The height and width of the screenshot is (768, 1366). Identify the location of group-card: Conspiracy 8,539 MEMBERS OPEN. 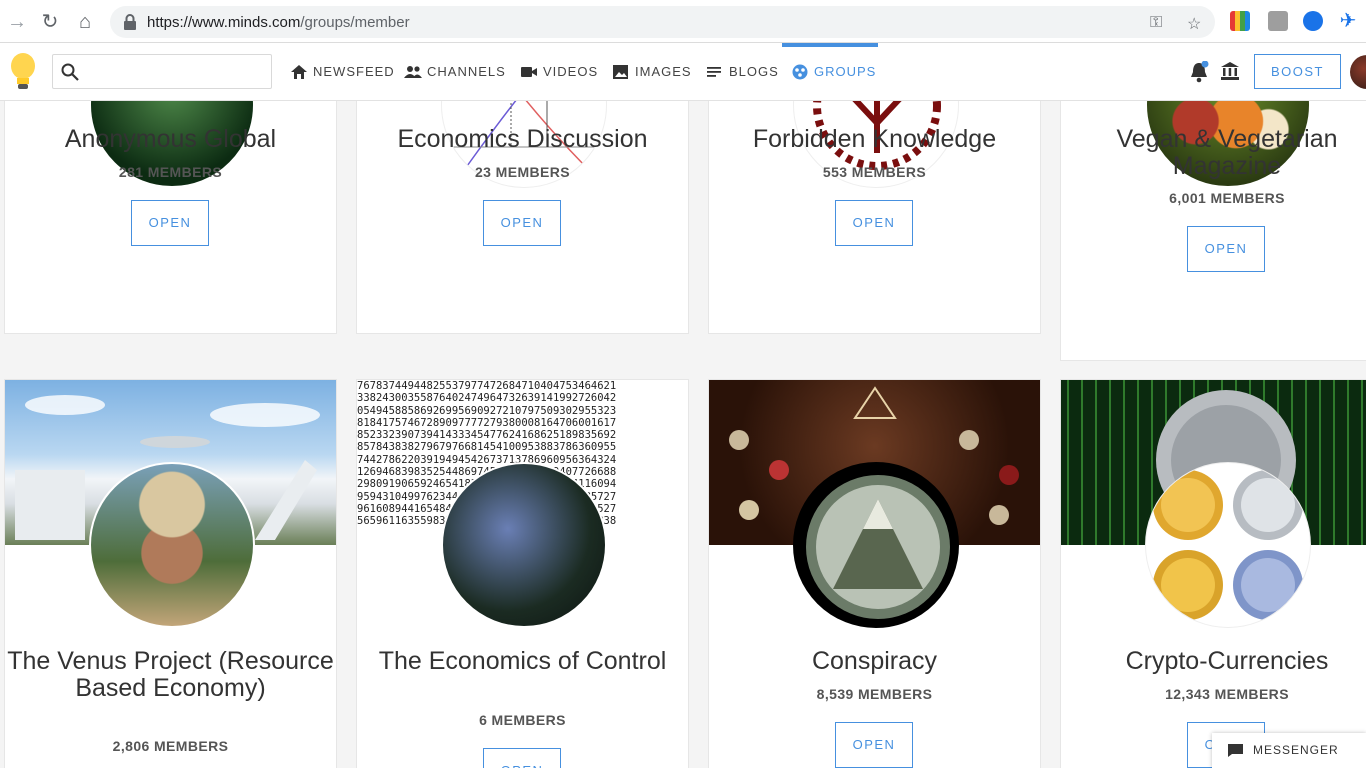
(874, 573).